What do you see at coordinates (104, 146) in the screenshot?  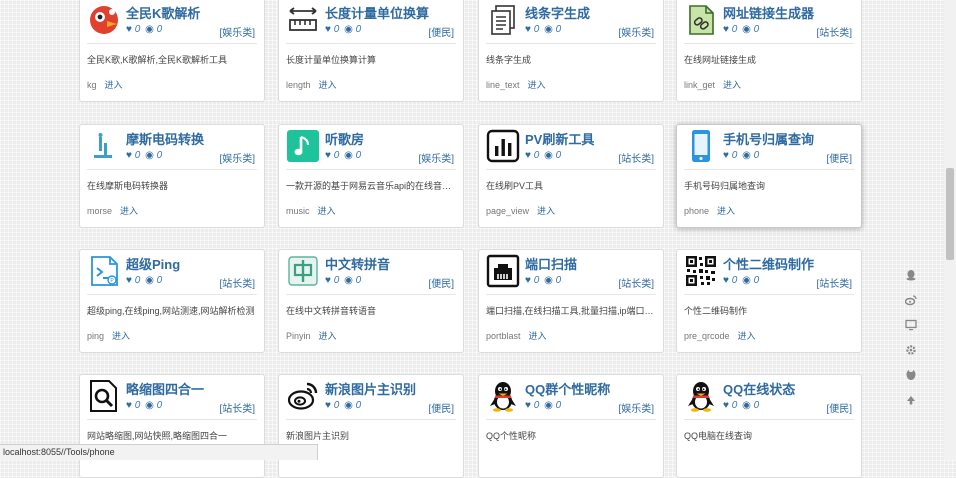 I see `morse-icon` at bounding box center [104, 146].